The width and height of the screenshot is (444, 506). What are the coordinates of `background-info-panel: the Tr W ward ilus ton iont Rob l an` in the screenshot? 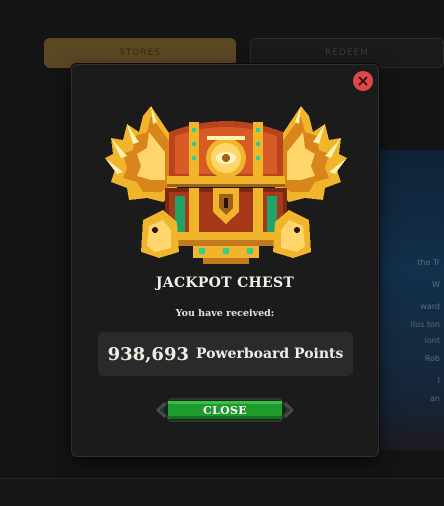 It's located at (411, 300).